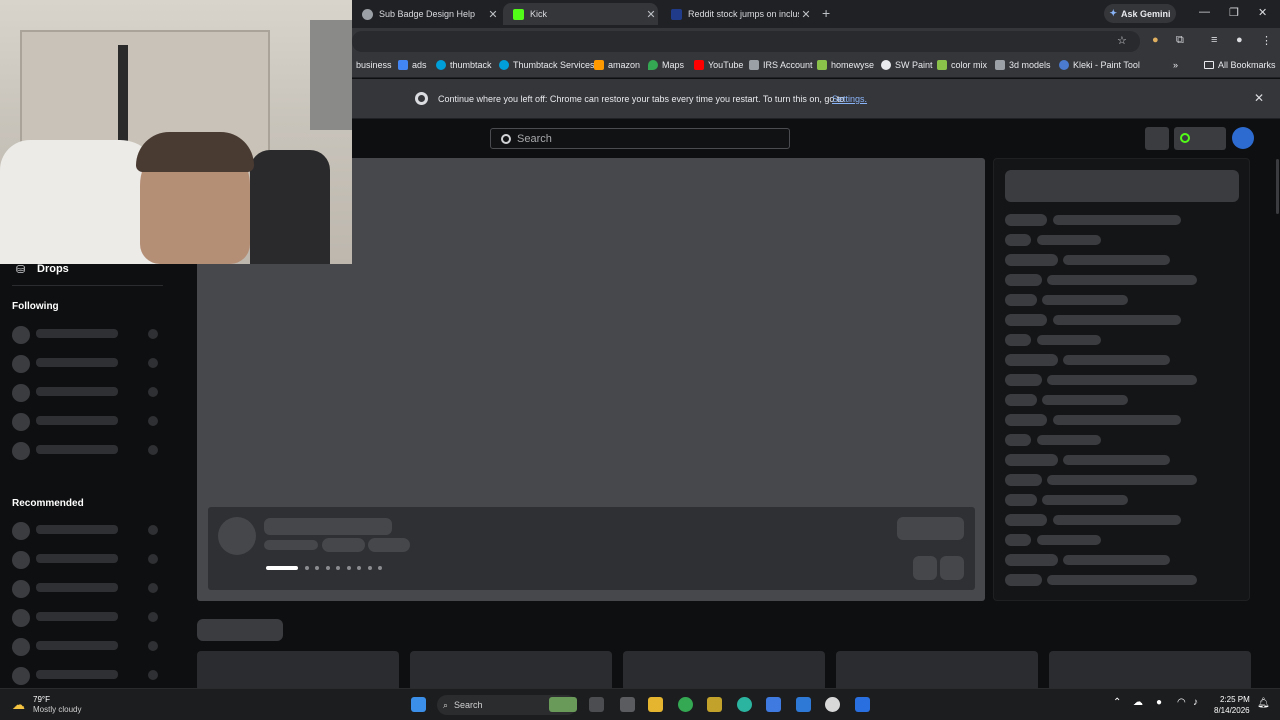 The image size is (1280, 720). Describe the element at coordinates (1180, 40) in the screenshot. I see `extensions-puzzle-icon: ⧉` at that location.